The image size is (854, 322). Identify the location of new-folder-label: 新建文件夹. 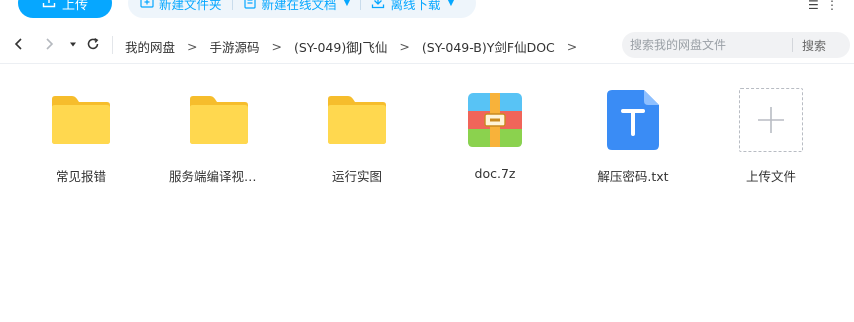
(190, 6).